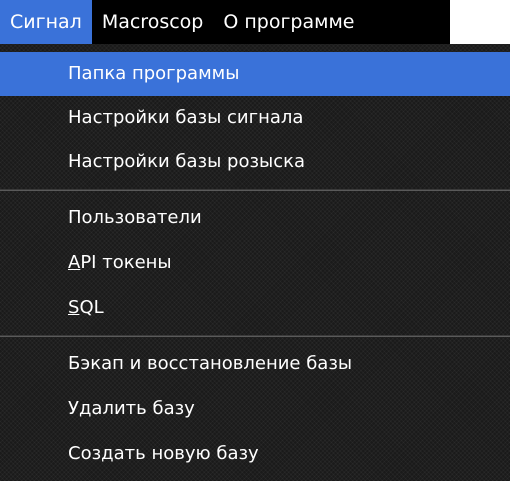 The image size is (510, 481). What do you see at coordinates (126, 262) in the screenshot?
I see `menu-item-label-rest: PI токены` at bounding box center [126, 262].